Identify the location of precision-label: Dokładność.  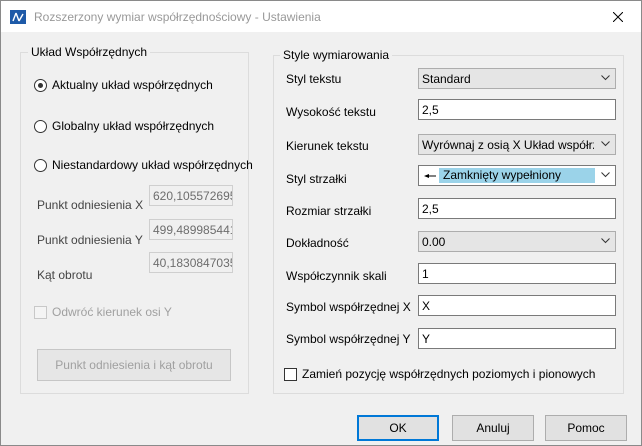
(317, 243).